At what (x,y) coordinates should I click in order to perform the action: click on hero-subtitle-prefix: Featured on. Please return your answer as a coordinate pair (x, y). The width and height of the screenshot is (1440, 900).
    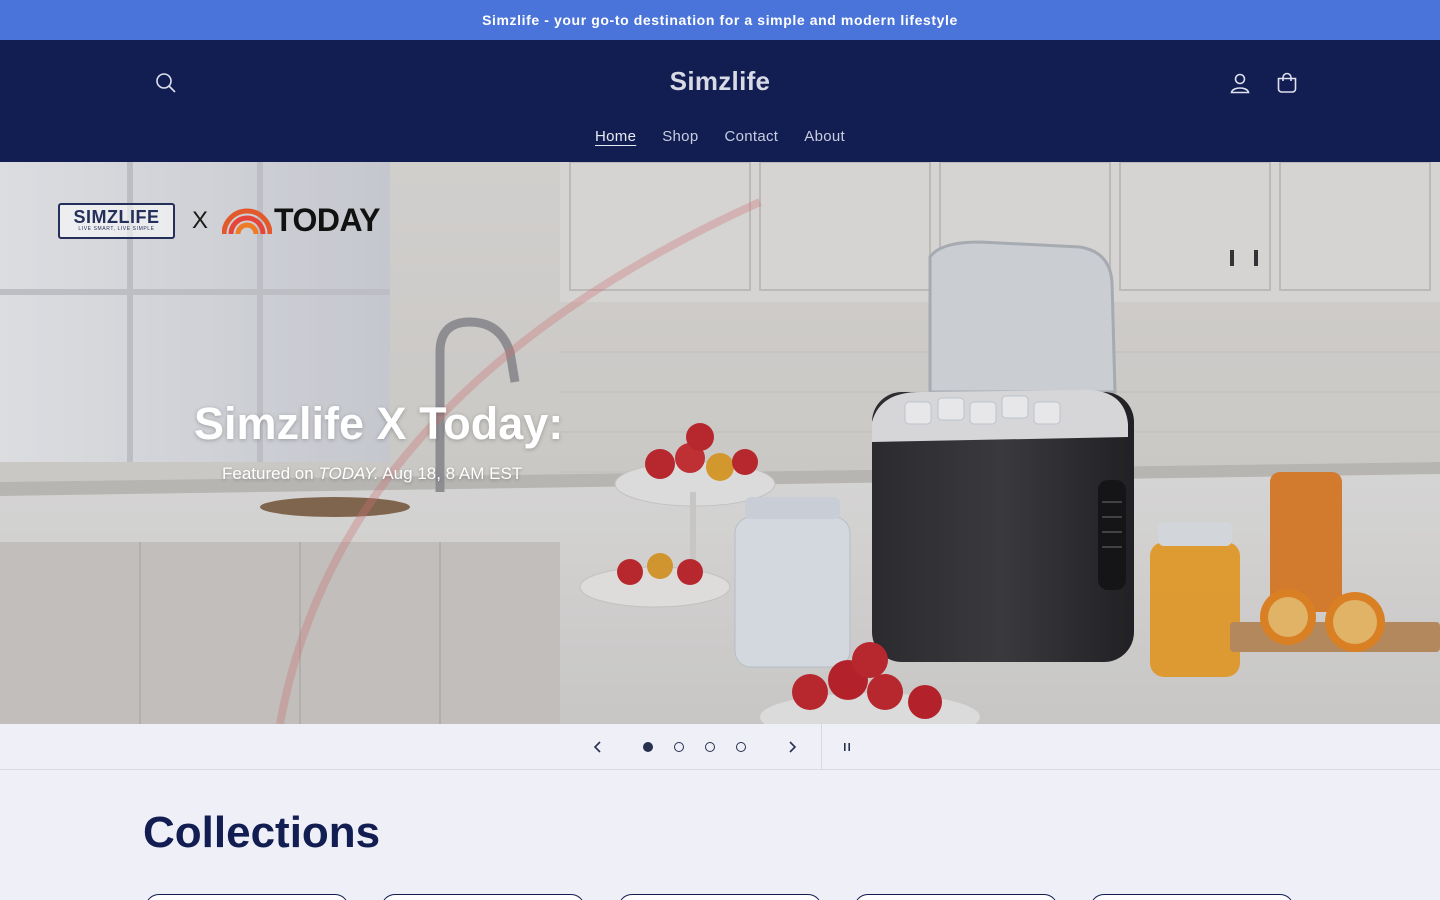
    Looking at the image, I should click on (270, 473).